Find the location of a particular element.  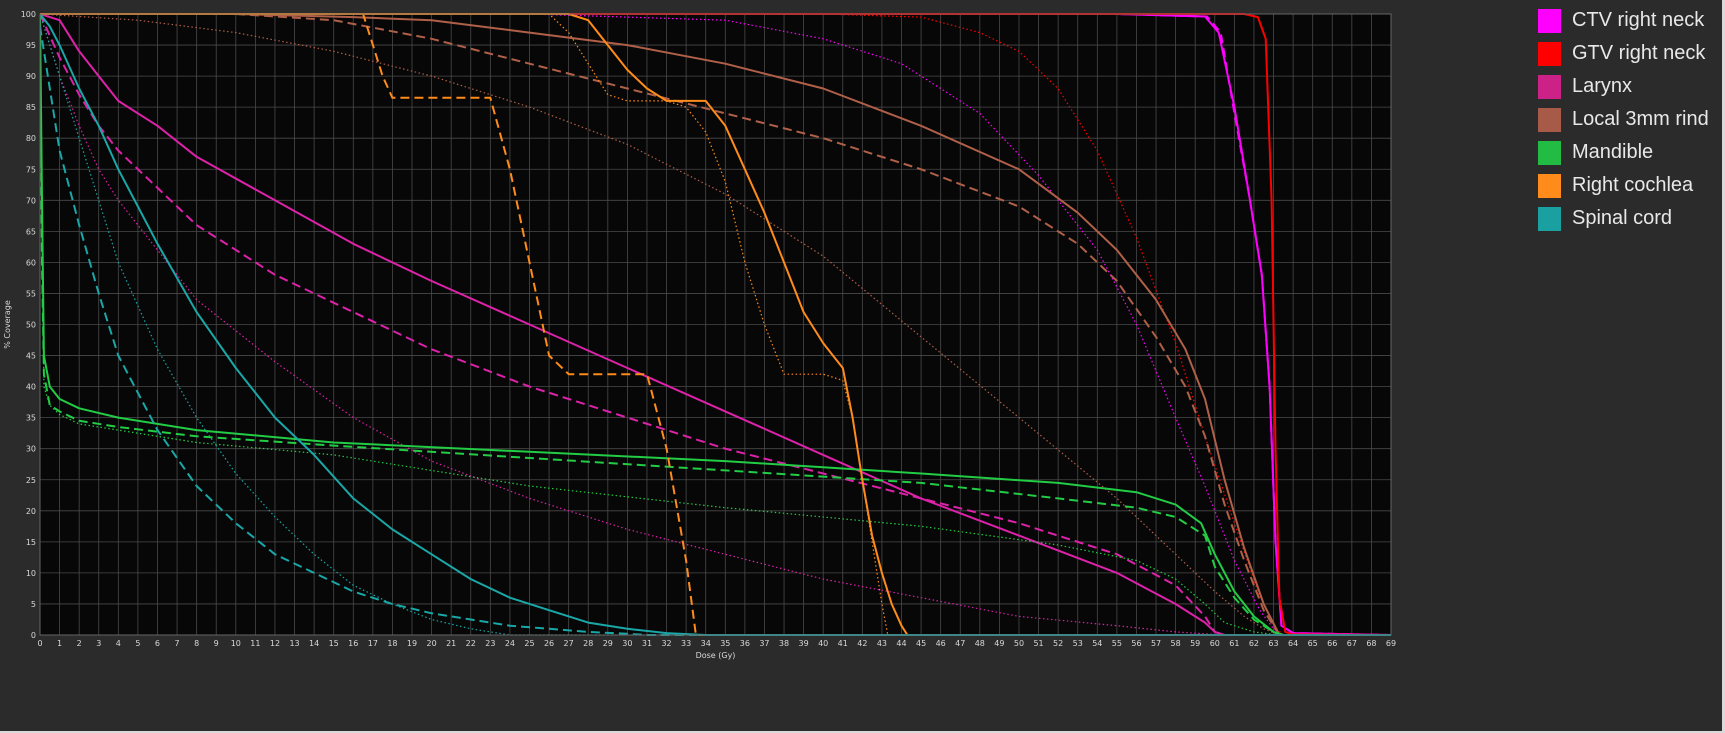

x-tick-label: 19 is located at coordinates (412, 643).